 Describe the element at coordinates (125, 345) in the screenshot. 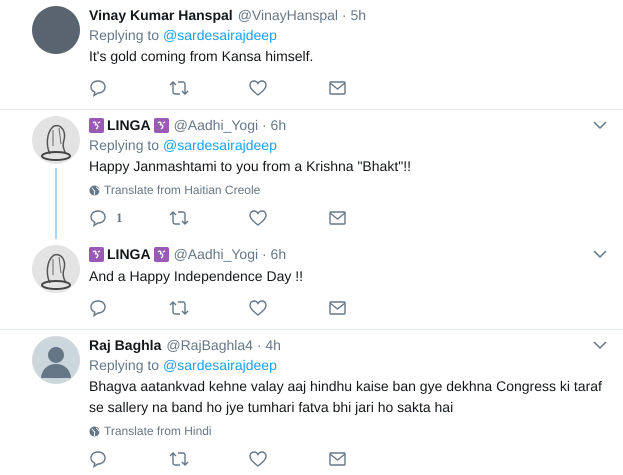

I see `user-name: Raj Baghla` at that location.